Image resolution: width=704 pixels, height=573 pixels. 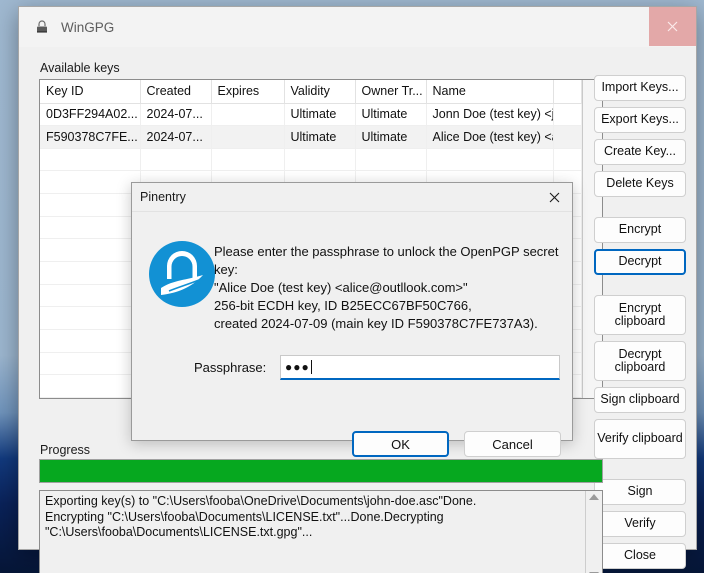 What do you see at coordinates (311, 367) in the screenshot?
I see `text-caret` at bounding box center [311, 367].